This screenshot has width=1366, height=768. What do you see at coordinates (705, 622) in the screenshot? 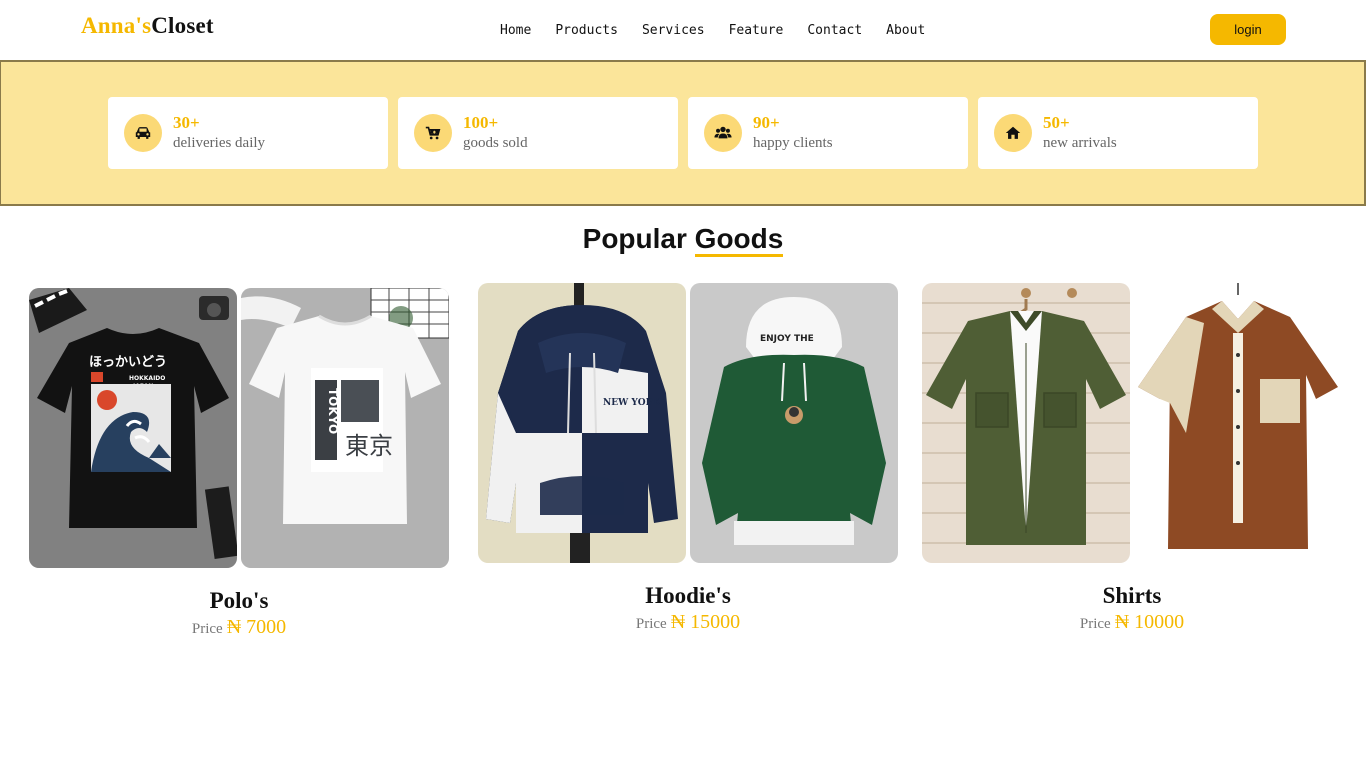
I see `price-value: ₦ 15000` at bounding box center [705, 622].